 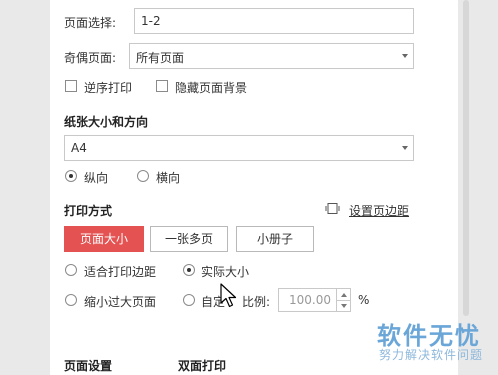 What do you see at coordinates (143, 176) in the screenshot?
I see `landscape-radio` at bounding box center [143, 176].